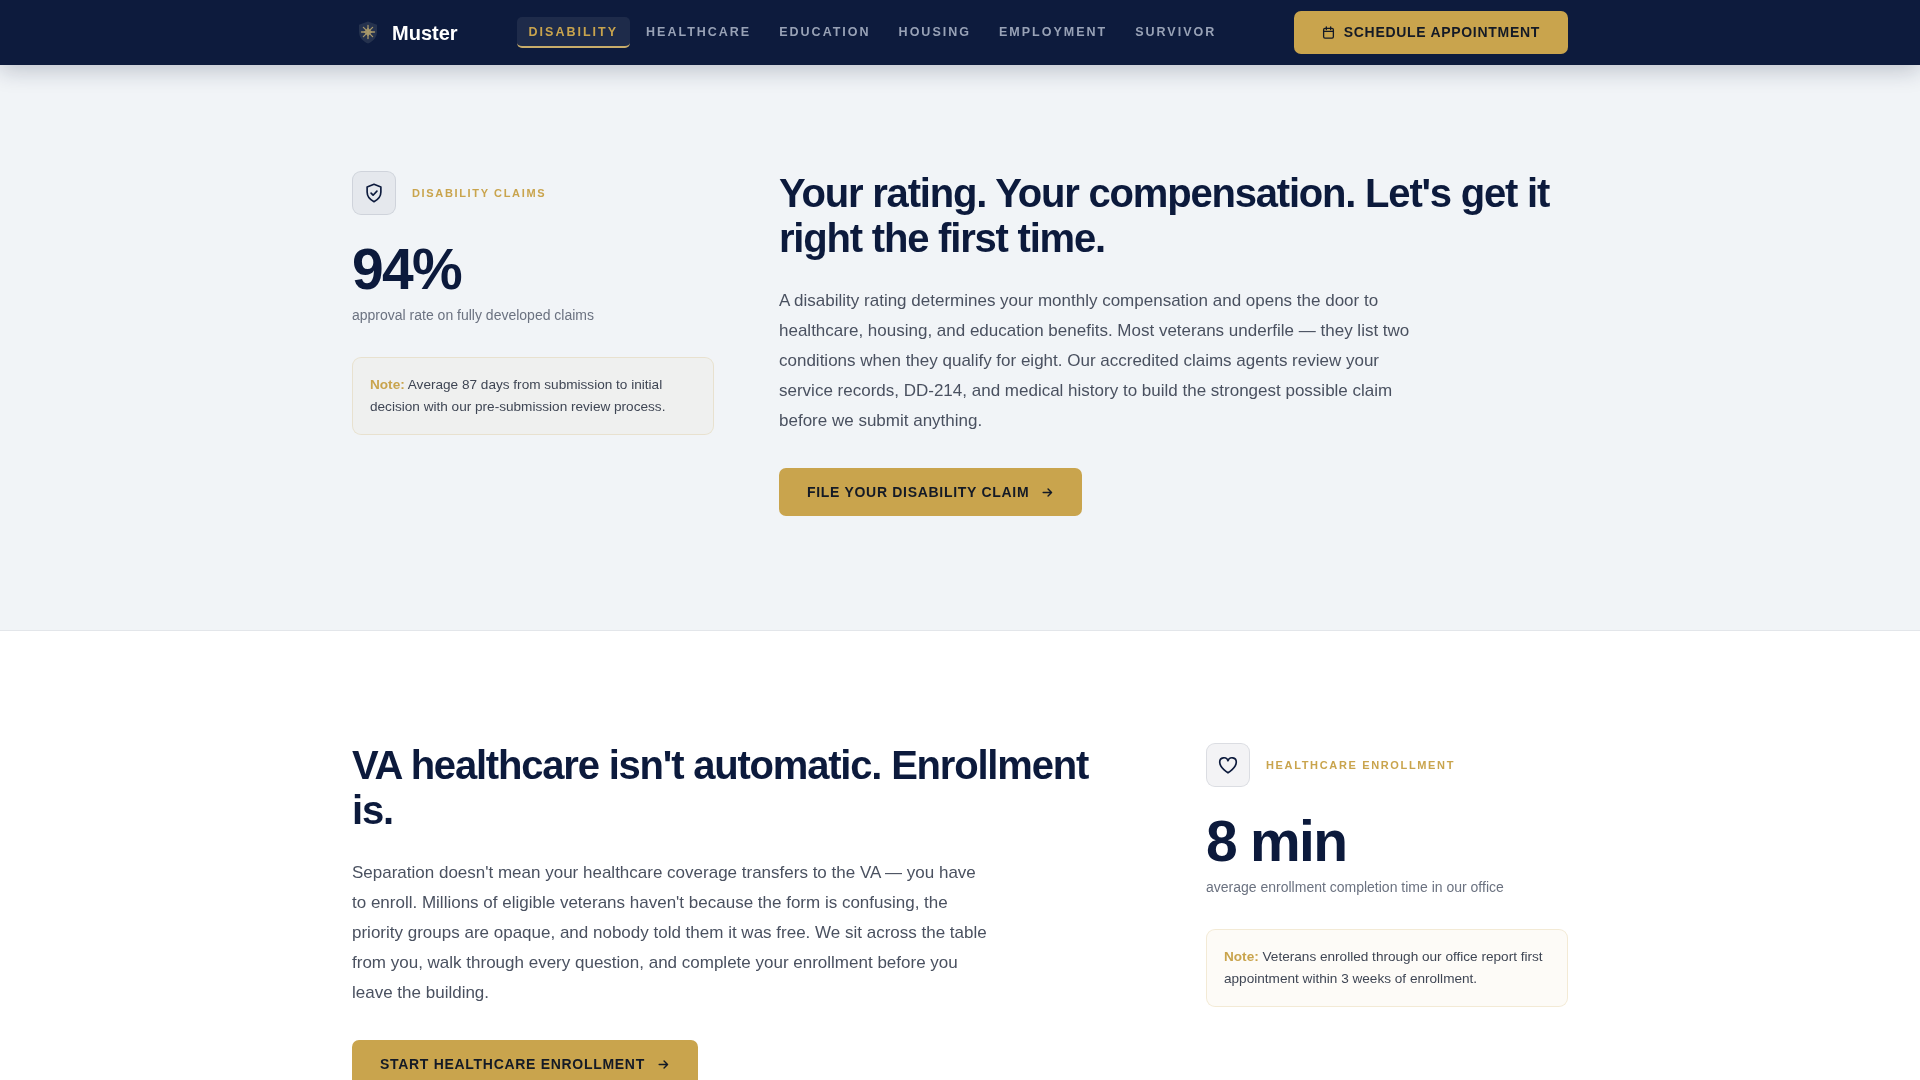 This screenshot has width=1920, height=1080. Describe the element at coordinates (699, 32) in the screenshot. I see `nav-tab: HEALTHCARE` at that location.